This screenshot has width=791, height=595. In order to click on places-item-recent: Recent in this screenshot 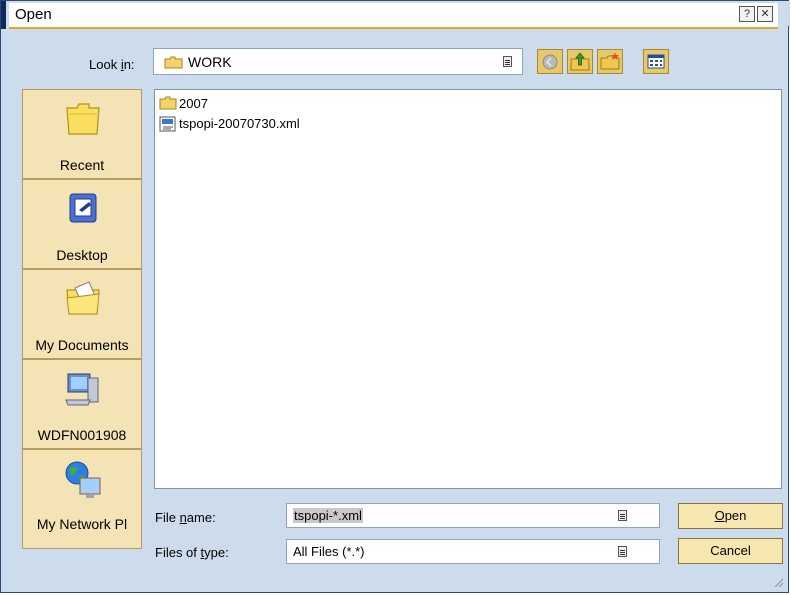, I will do `click(82, 134)`.